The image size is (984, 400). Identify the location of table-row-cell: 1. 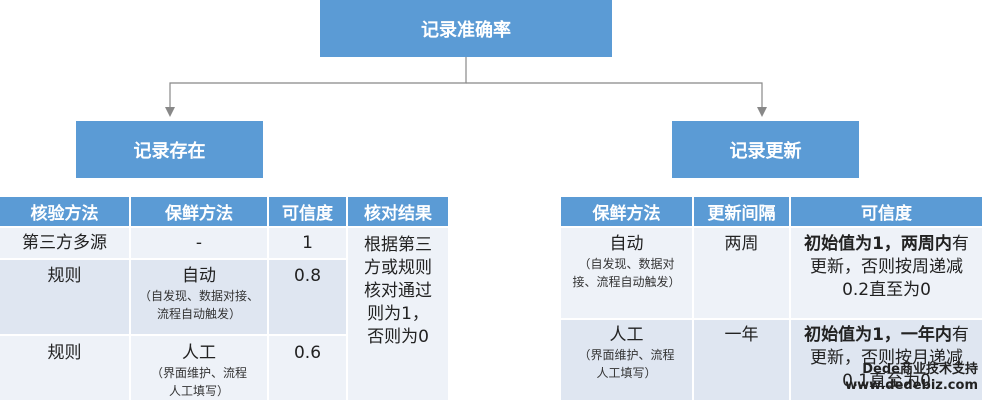
(307, 243).